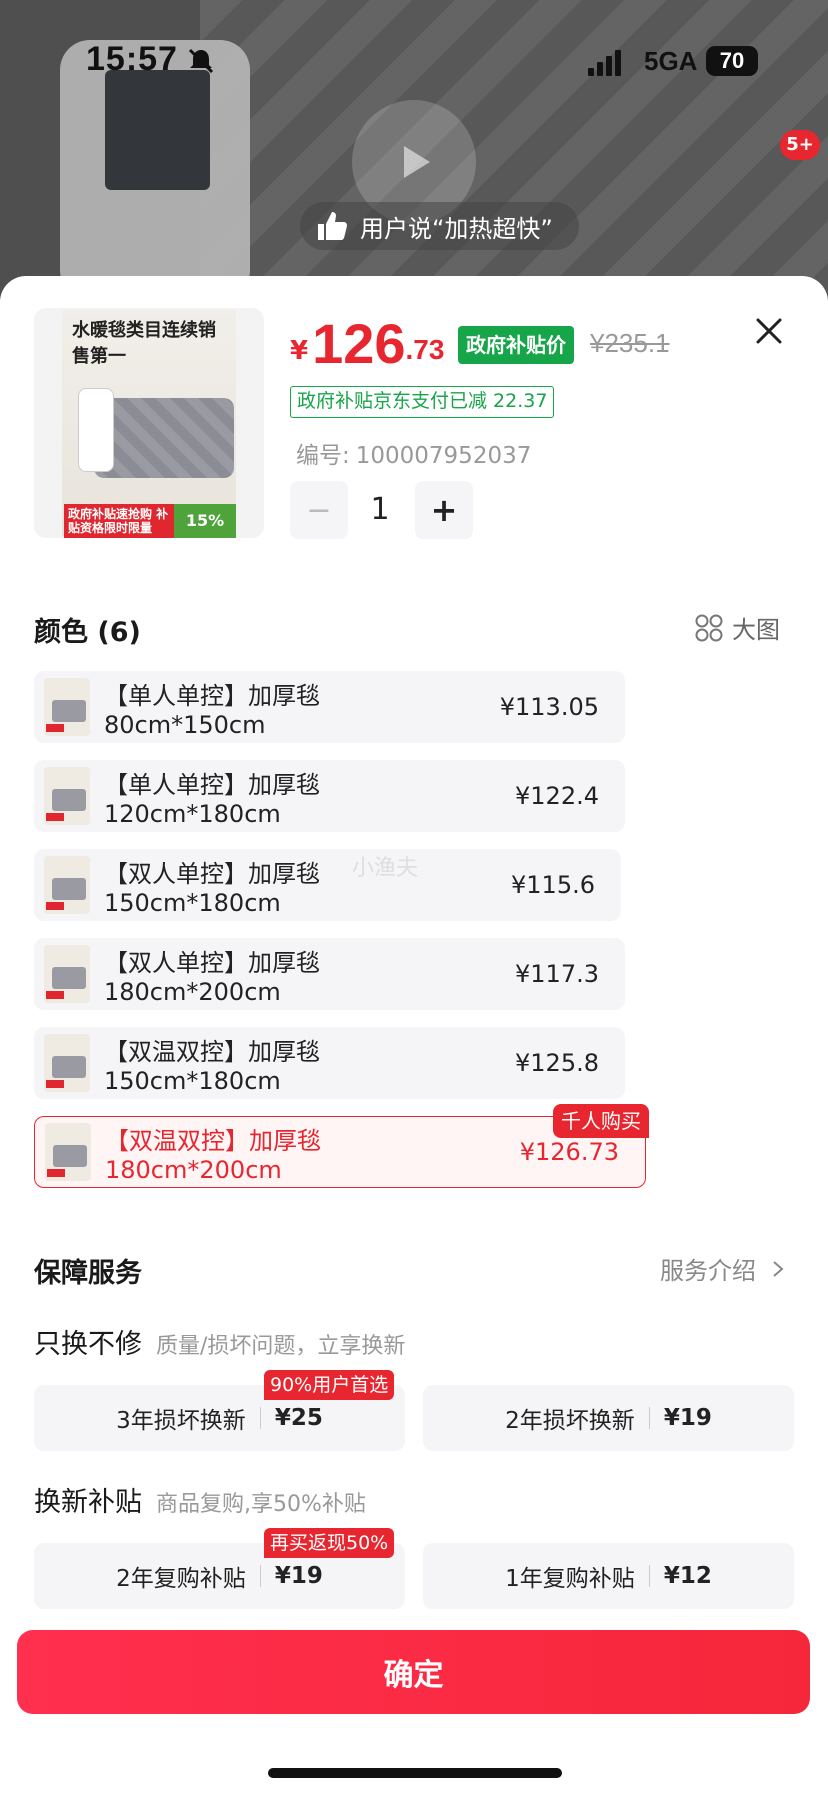  What do you see at coordinates (456, 228) in the screenshot?
I see `review-text: 用户说“加热超快”` at bounding box center [456, 228].